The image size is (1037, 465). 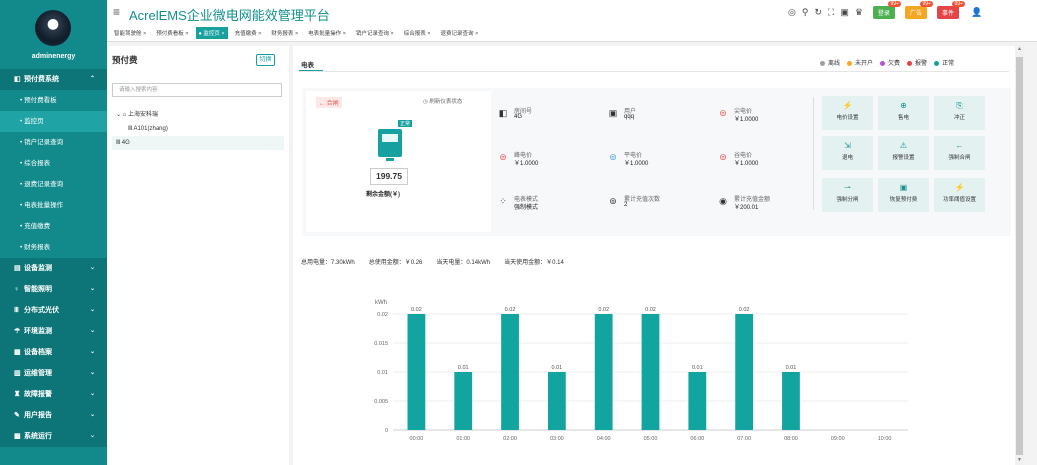 What do you see at coordinates (844, 12) in the screenshot?
I see `font-icon: ▣` at bounding box center [844, 12].